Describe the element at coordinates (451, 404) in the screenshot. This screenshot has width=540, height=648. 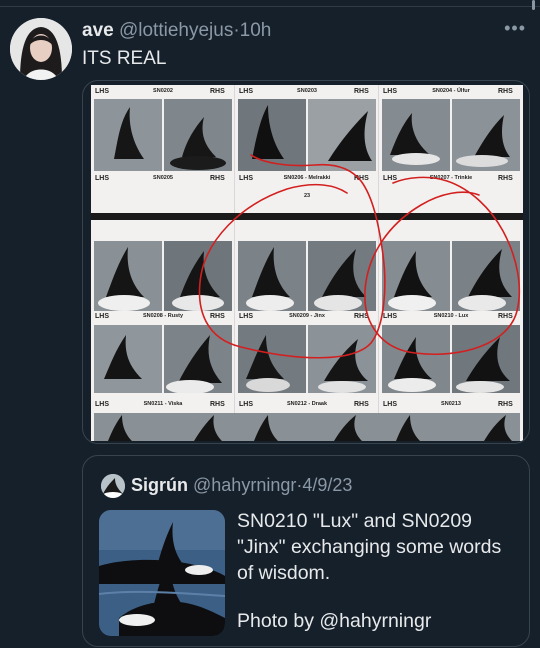
I see `orca-id-label: SN0213` at that location.